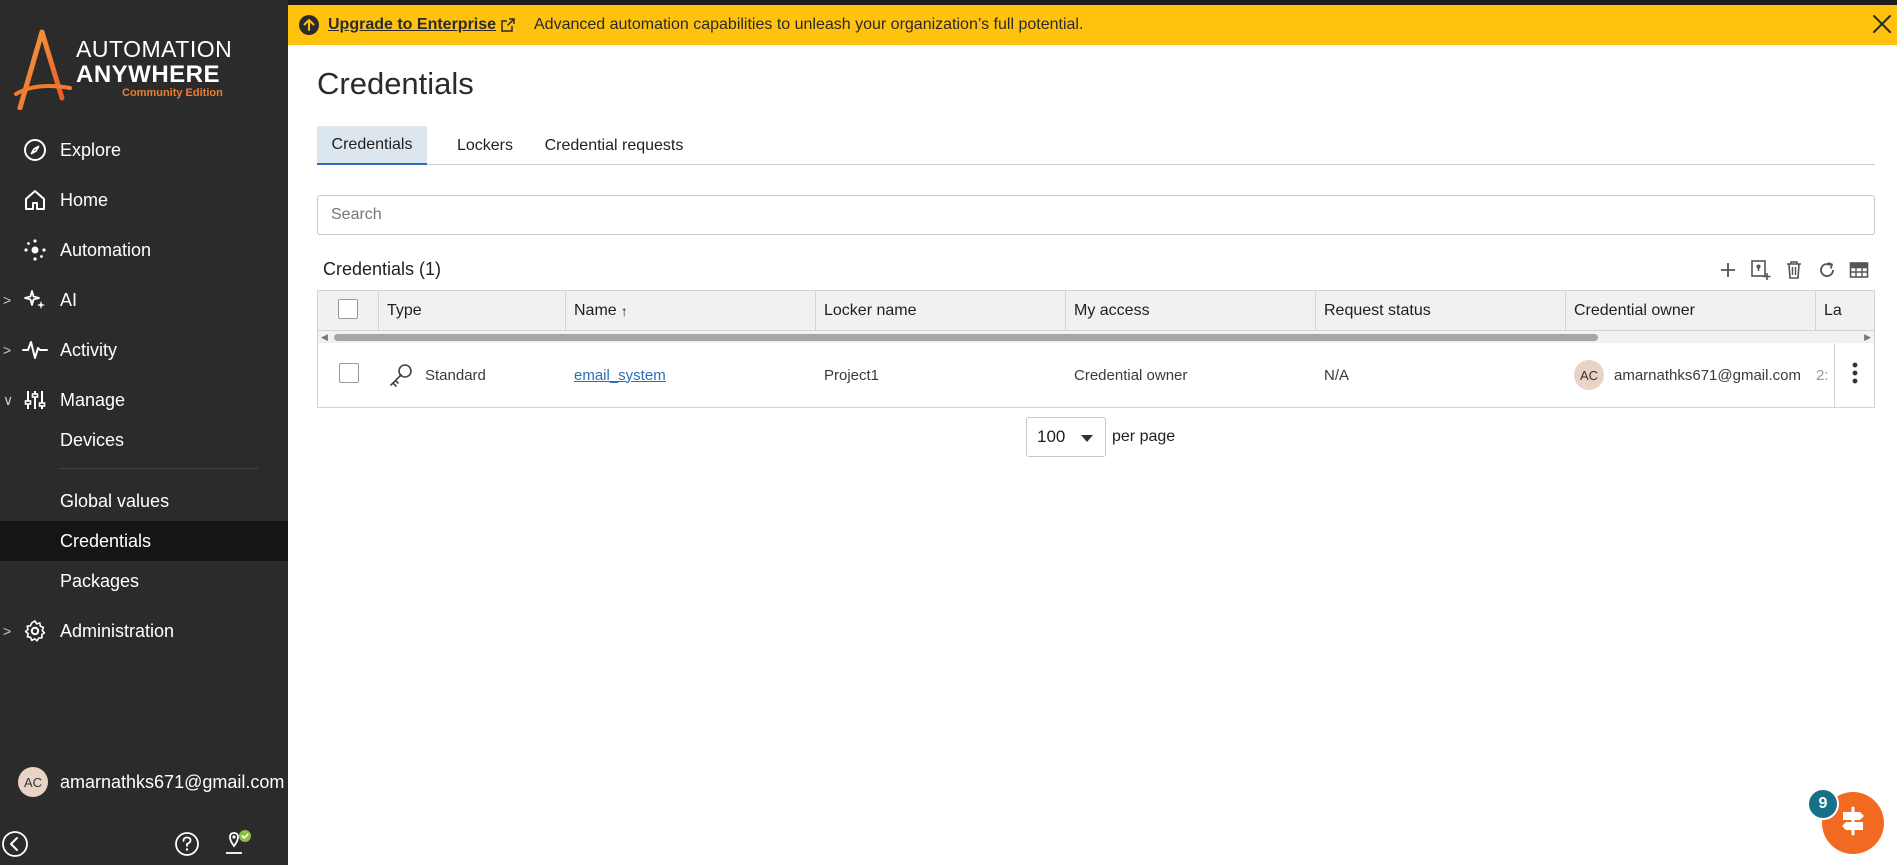  I want to click on brand-line1: AUTOMATION, so click(154, 49).